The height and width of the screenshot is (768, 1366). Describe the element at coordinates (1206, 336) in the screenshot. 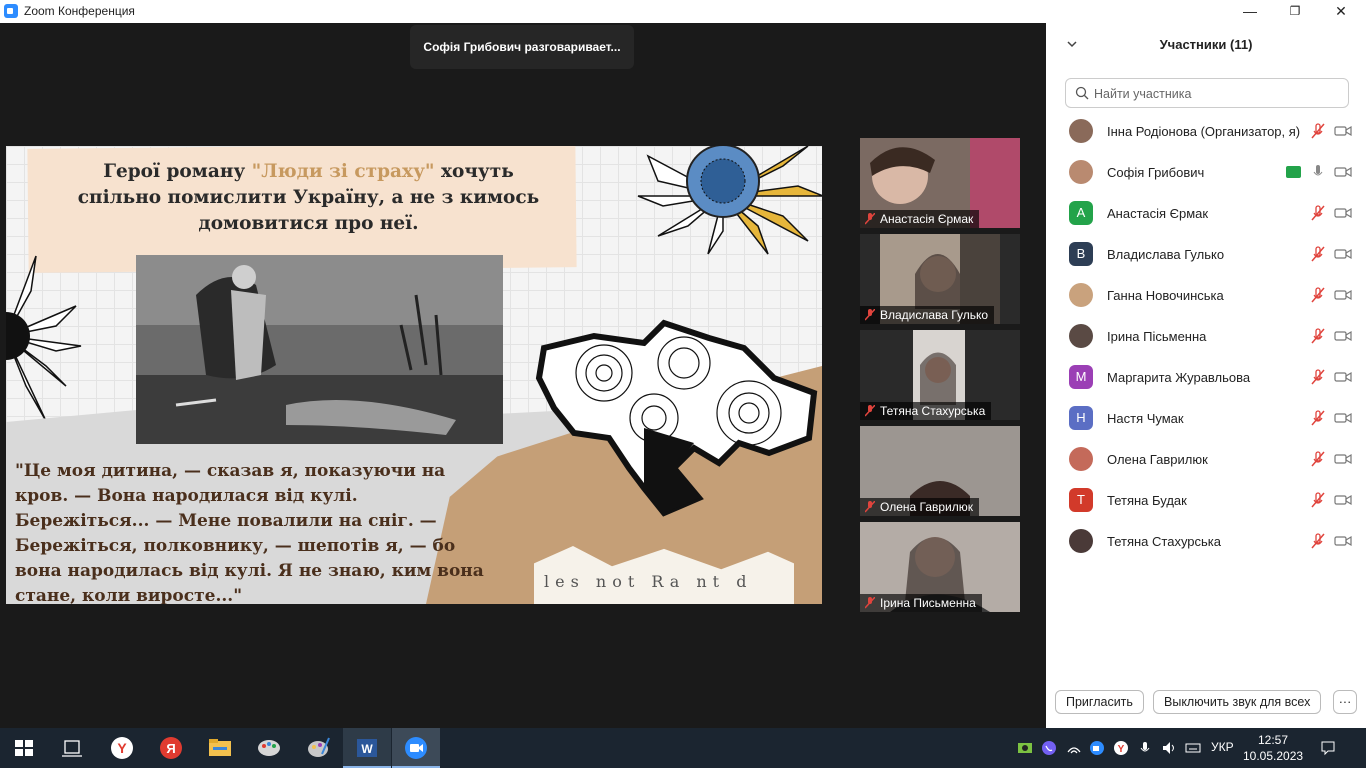

I see `participant-row: Ірина Пісьменна` at that location.